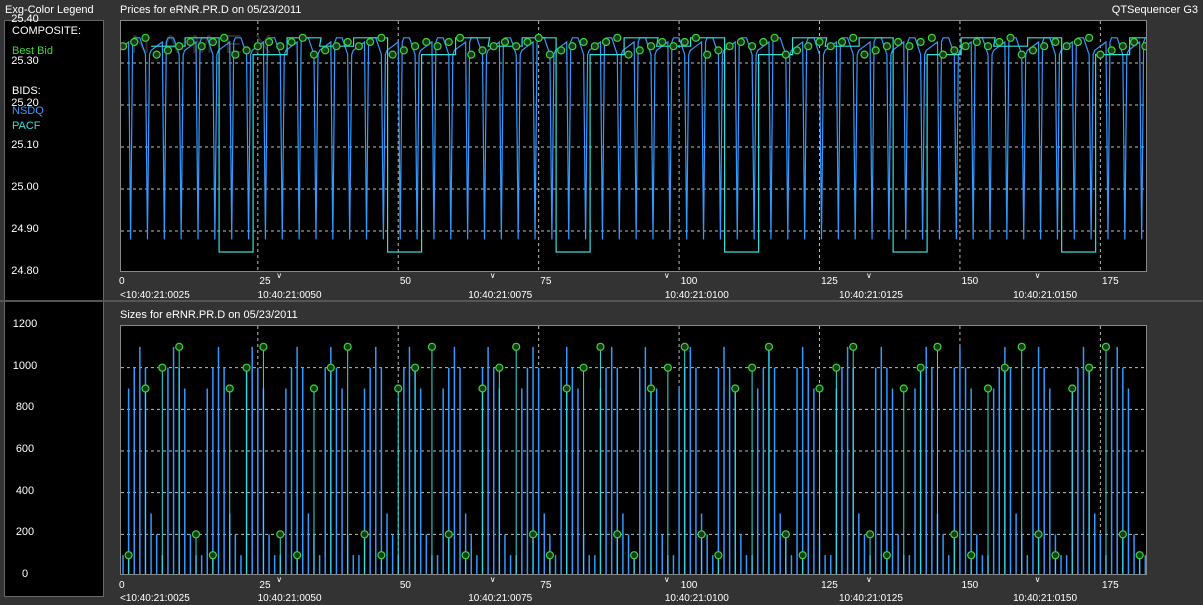  What do you see at coordinates (25, 61) in the screenshot?
I see `price-y-tick: 25.30` at bounding box center [25, 61].